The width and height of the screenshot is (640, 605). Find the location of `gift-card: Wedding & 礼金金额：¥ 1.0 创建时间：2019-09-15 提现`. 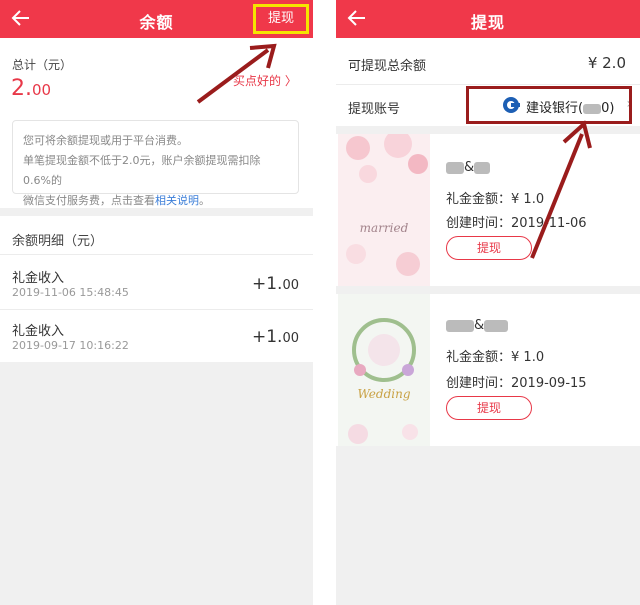

gift-card: Wedding & 礼金金额：¥ 1.0 创建时间：2019-09-15 提现 is located at coordinates (488, 370).